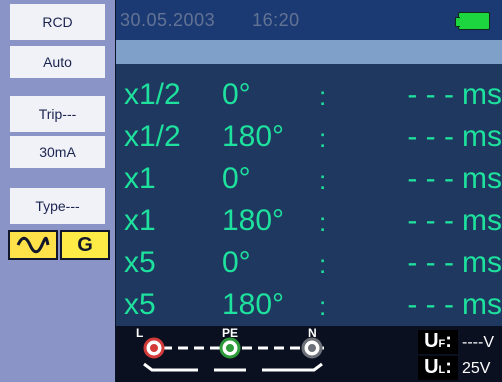 The height and width of the screenshot is (382, 502). I want to click on result-row: x5 180° : - - - ms, so click(313, 304).